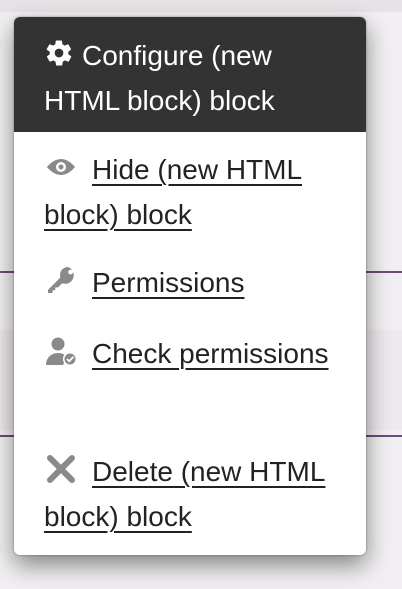  What do you see at coordinates (61, 167) in the screenshot?
I see `eye-icon` at bounding box center [61, 167].